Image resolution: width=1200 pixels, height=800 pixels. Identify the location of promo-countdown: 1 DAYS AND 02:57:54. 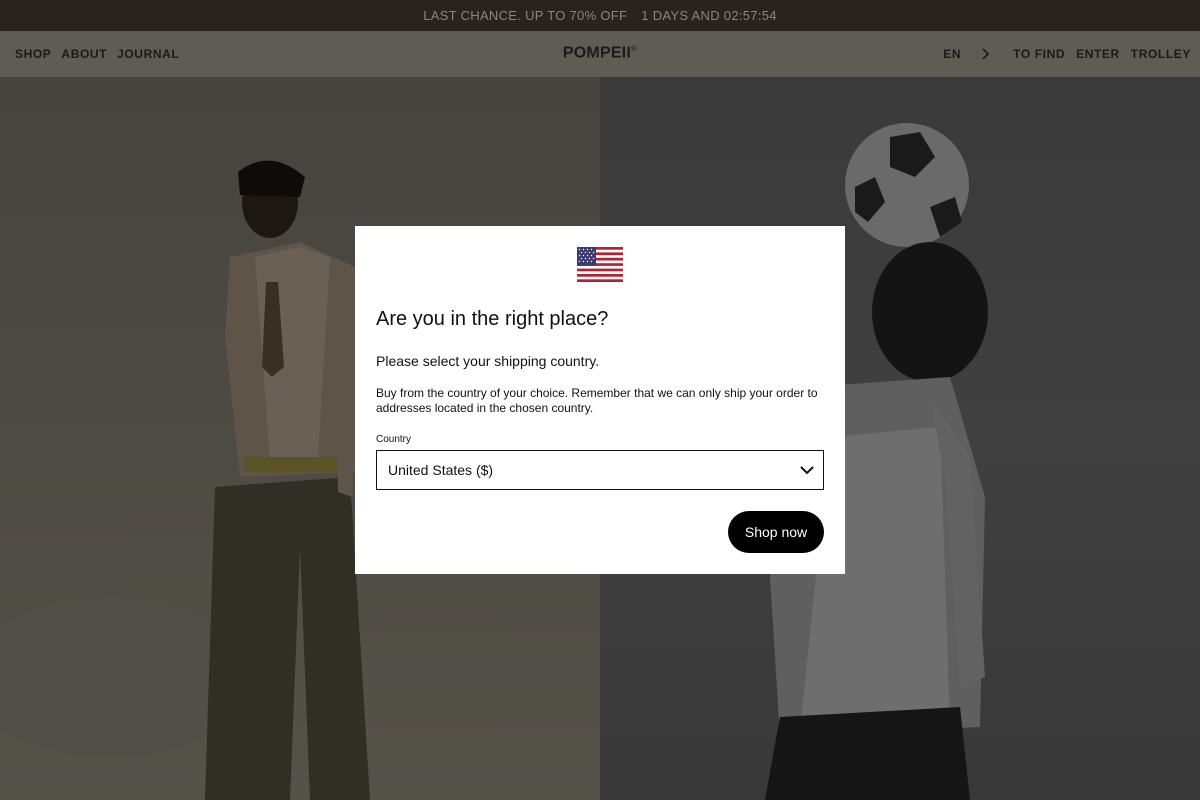
(709, 15).